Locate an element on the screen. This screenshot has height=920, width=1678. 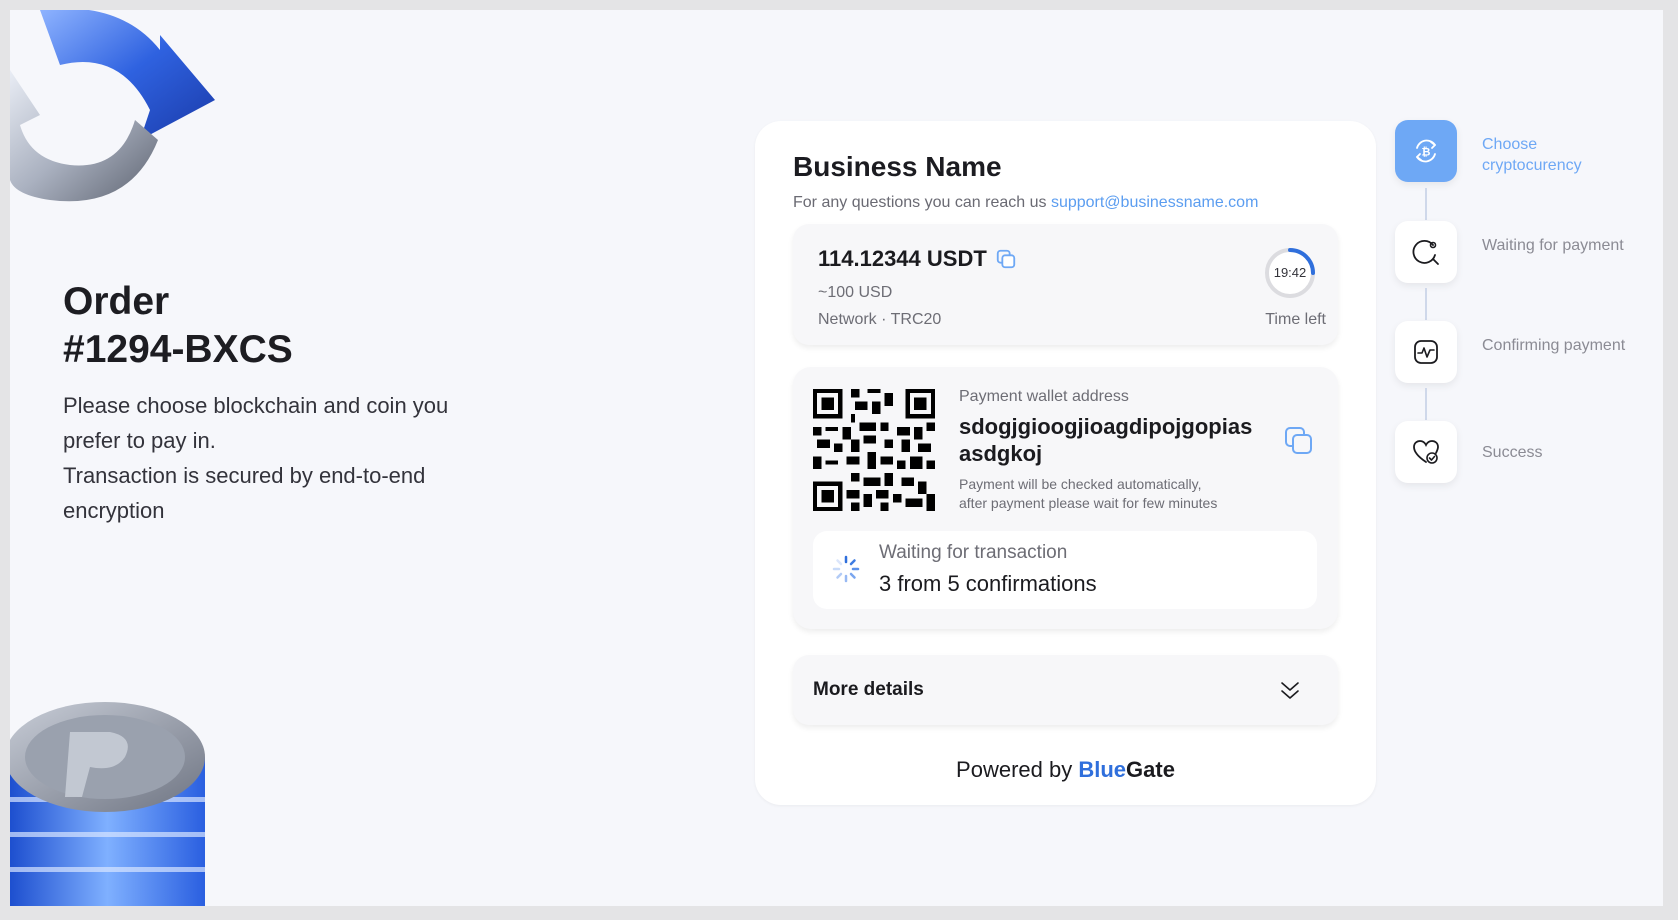
order-title: Order #1294-BXCS is located at coordinates (178, 326).